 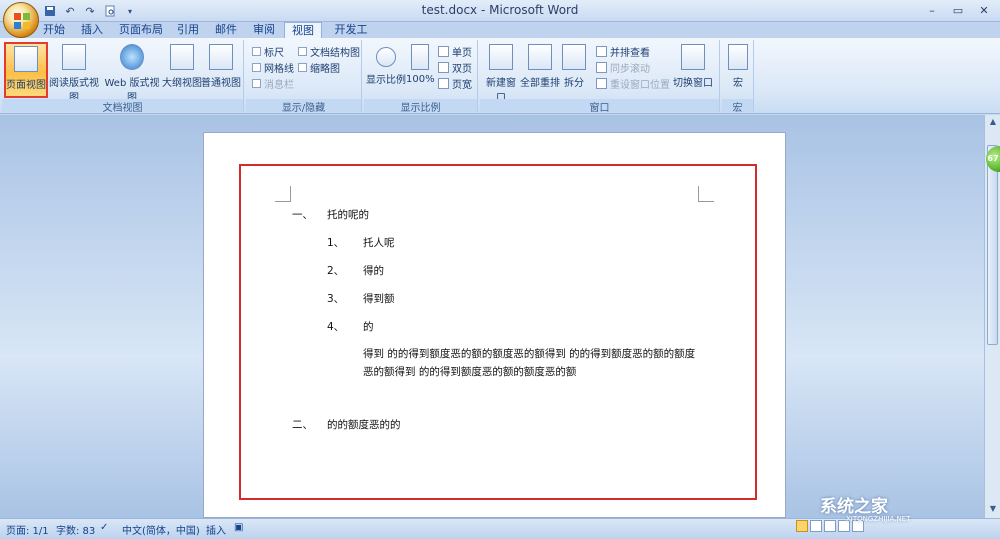 I want to click on two-pages-button: 双页, so click(x=455, y=67).